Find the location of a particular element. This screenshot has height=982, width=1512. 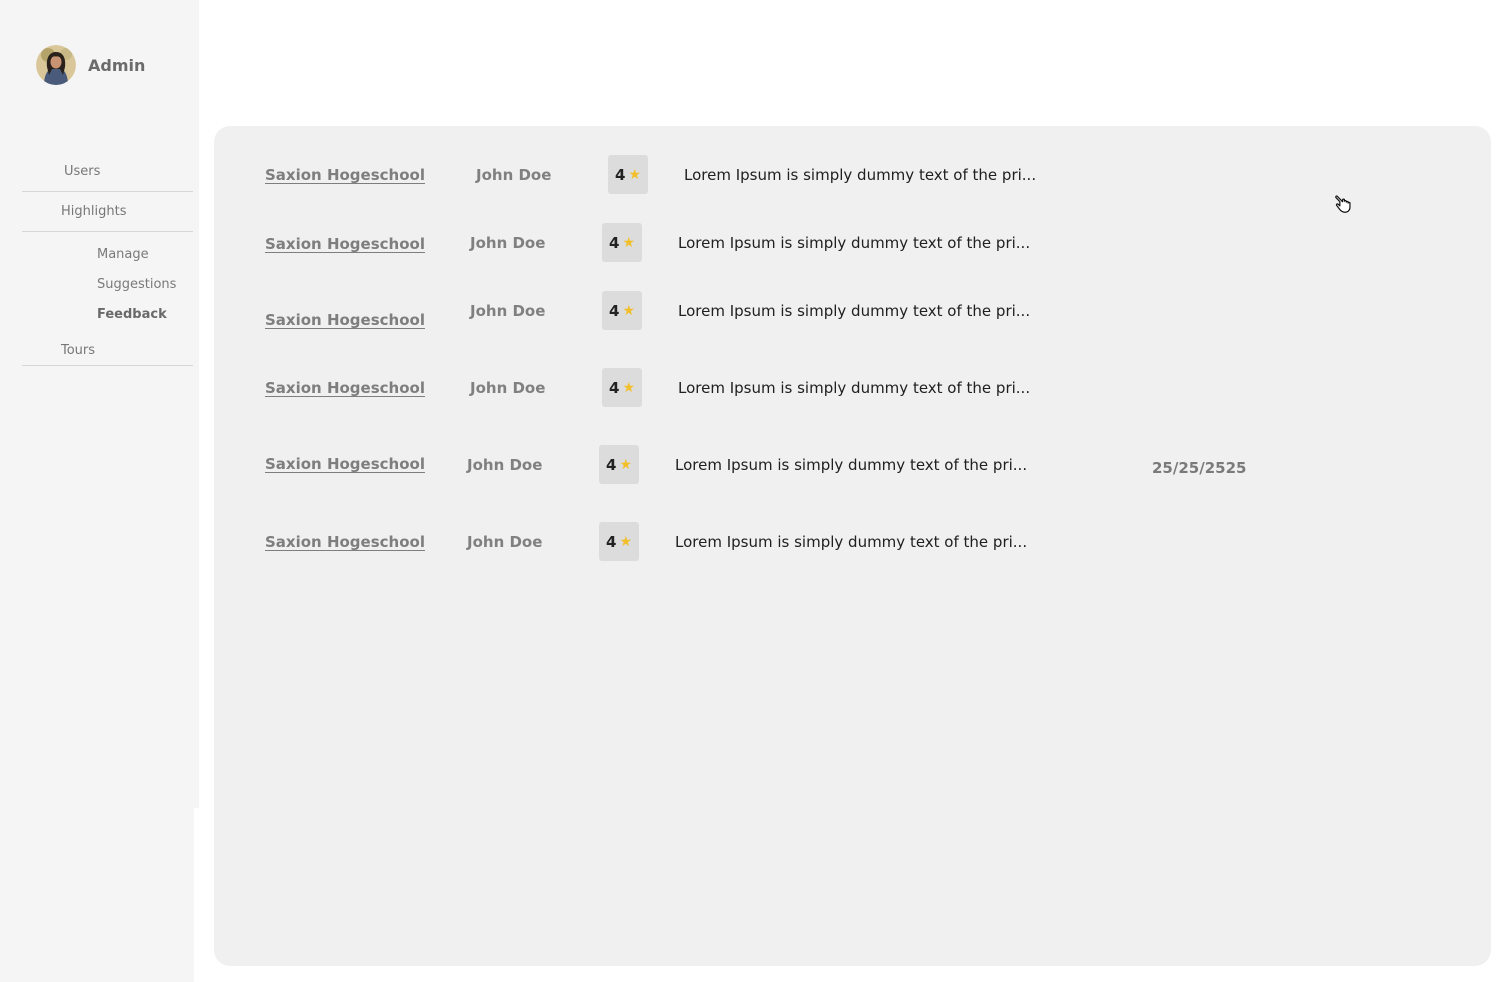

profile-section: Admin is located at coordinates (90, 65).